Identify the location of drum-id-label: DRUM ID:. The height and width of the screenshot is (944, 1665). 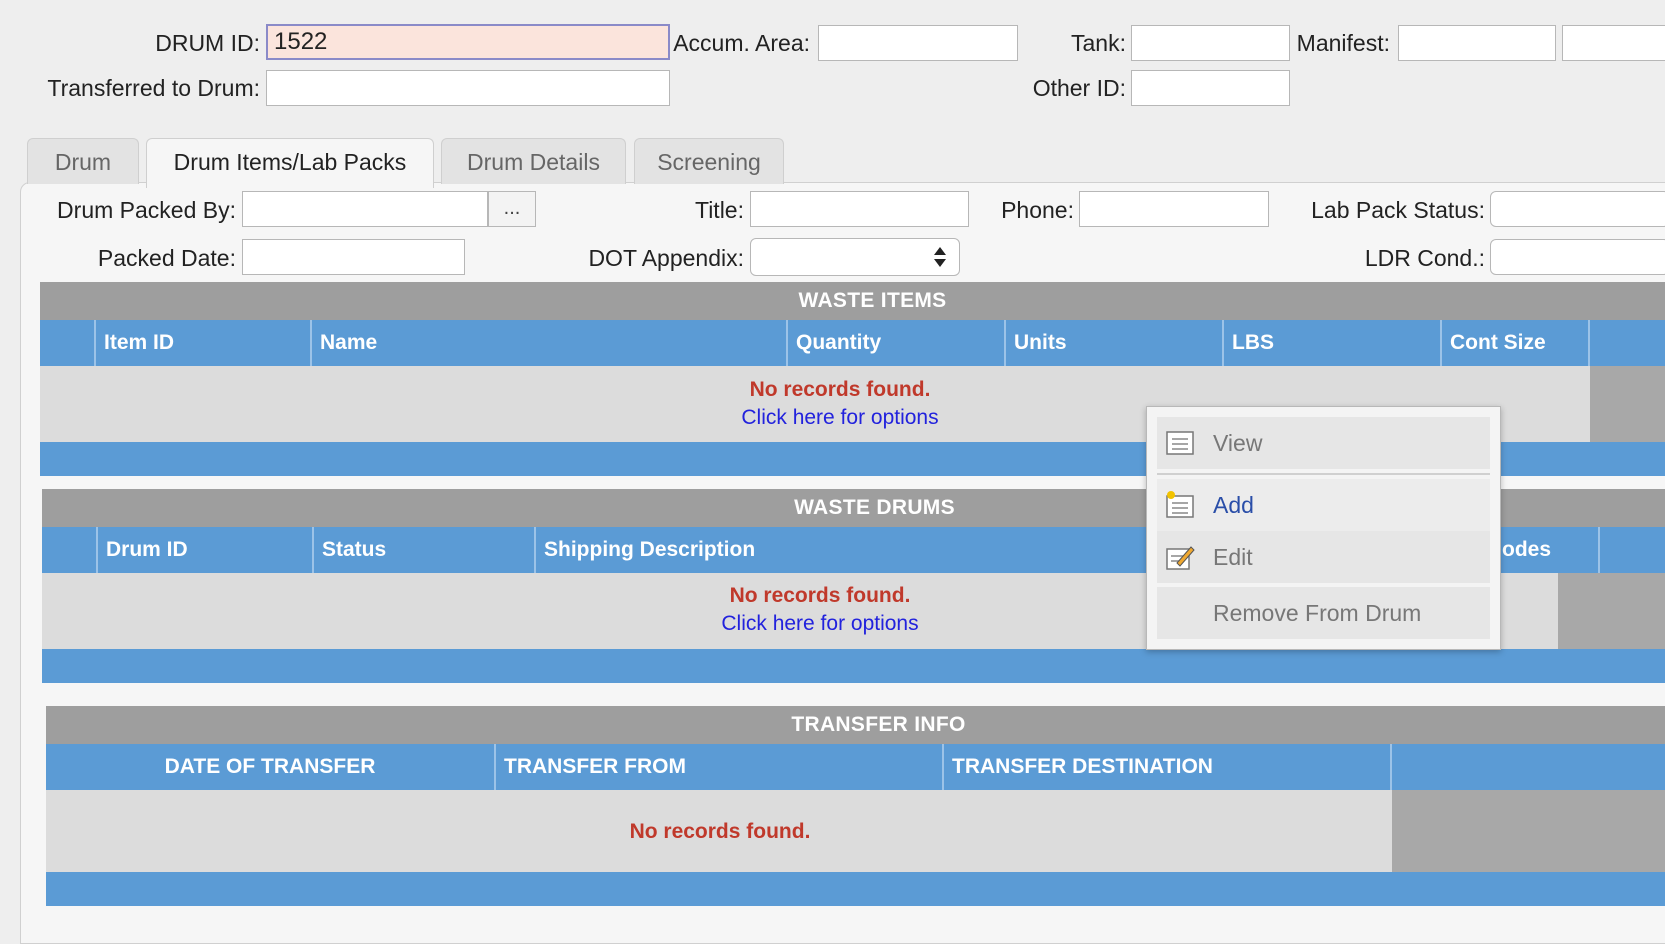
(207, 43).